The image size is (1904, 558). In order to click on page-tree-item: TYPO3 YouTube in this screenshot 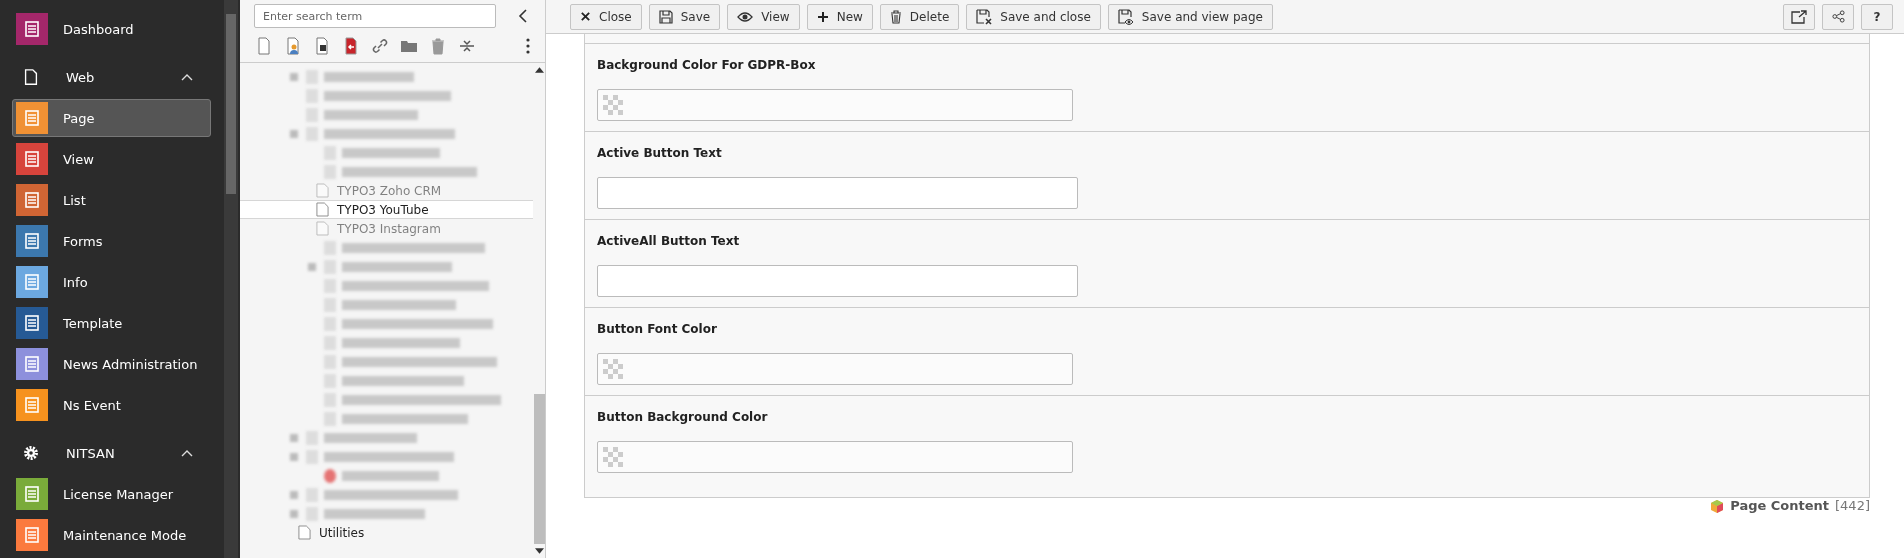, I will do `click(386, 209)`.